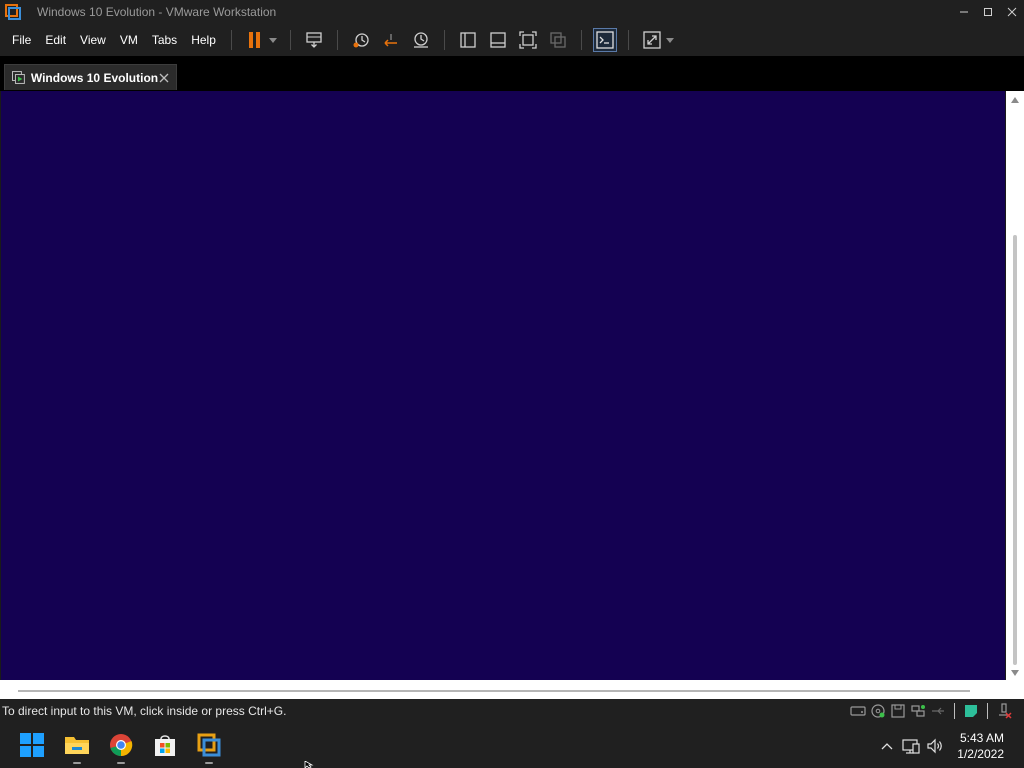  I want to click on network-adapter-status, so click(918, 711).